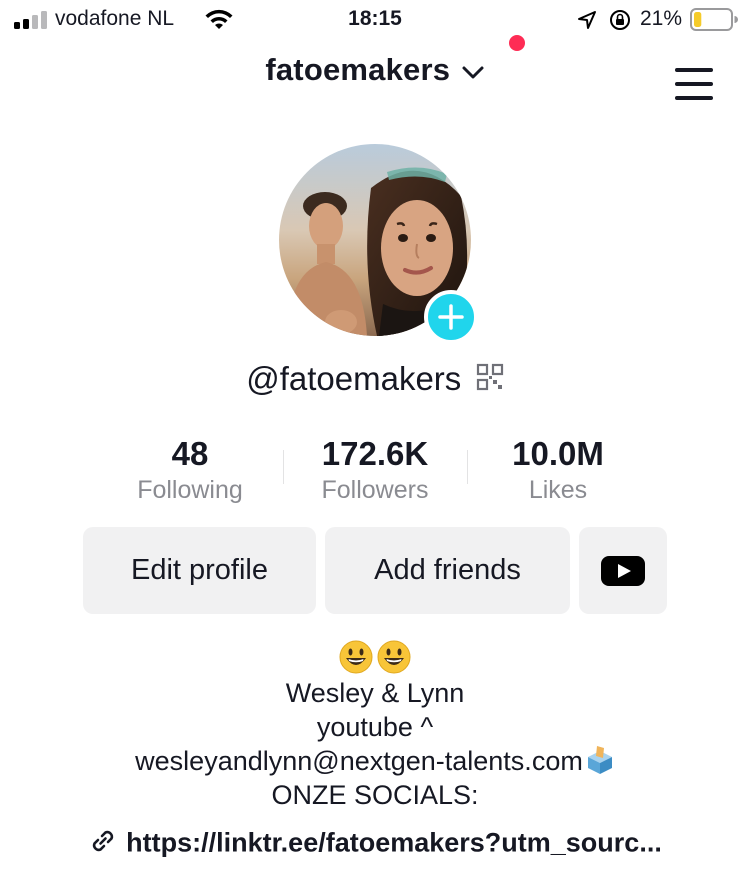  What do you see at coordinates (587, 20) in the screenshot?
I see `location-arrow-icon` at bounding box center [587, 20].